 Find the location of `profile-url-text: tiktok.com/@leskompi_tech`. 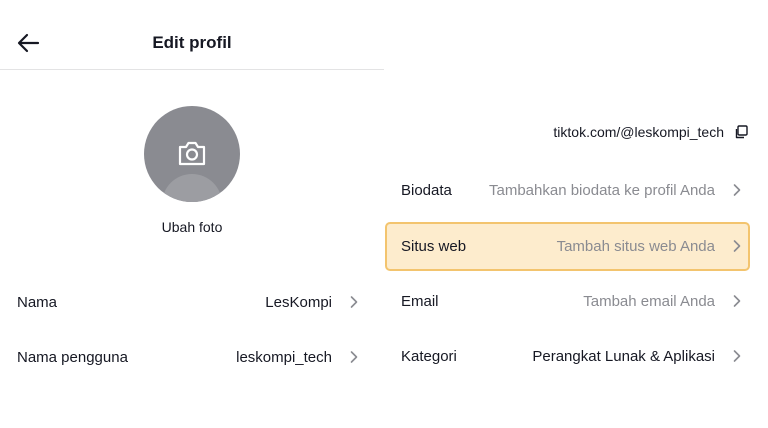

profile-url-text: tiktok.com/@leskompi_tech is located at coordinates (638, 132).